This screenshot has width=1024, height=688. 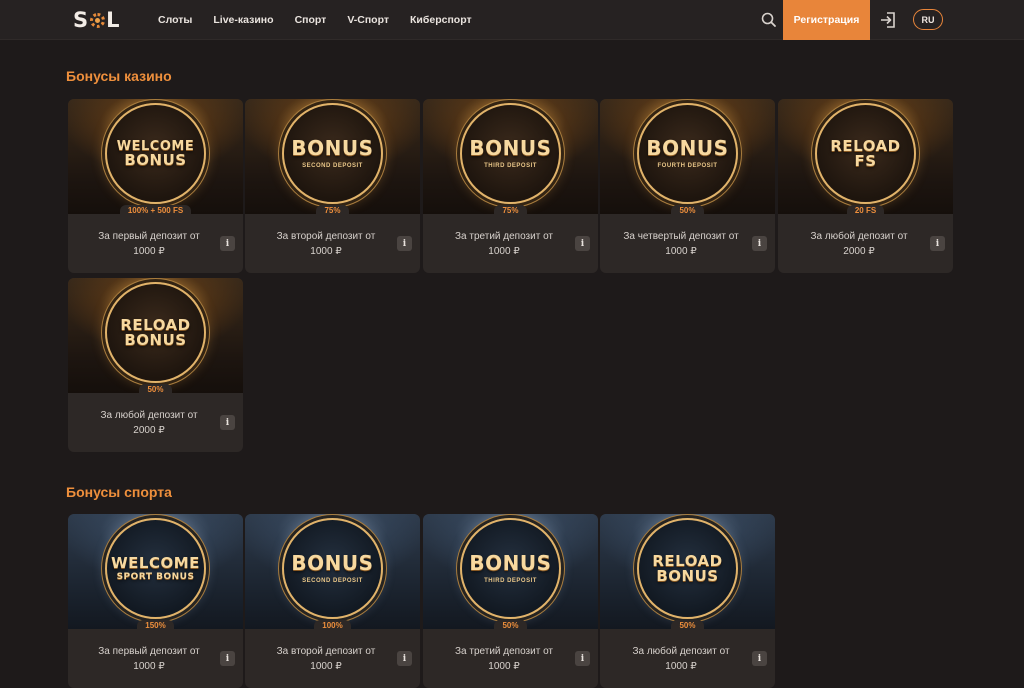 I want to click on login-icon, so click(x=888, y=20).